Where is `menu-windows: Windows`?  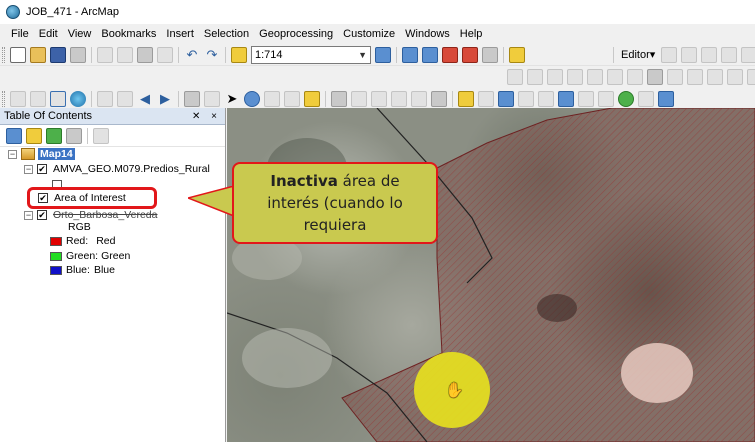 menu-windows: Windows is located at coordinates (427, 34).